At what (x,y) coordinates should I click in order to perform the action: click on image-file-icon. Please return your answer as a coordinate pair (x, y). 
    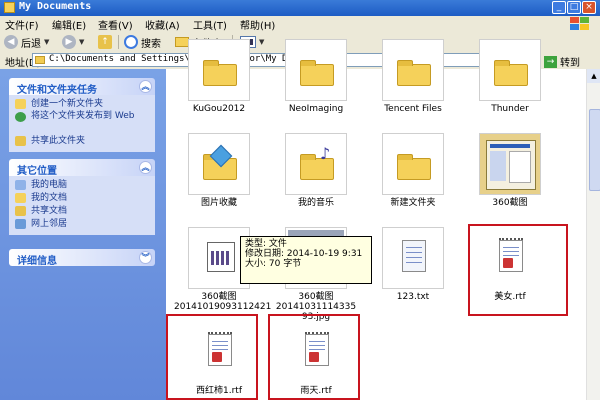
    Looking at the image, I should click on (221, 257).